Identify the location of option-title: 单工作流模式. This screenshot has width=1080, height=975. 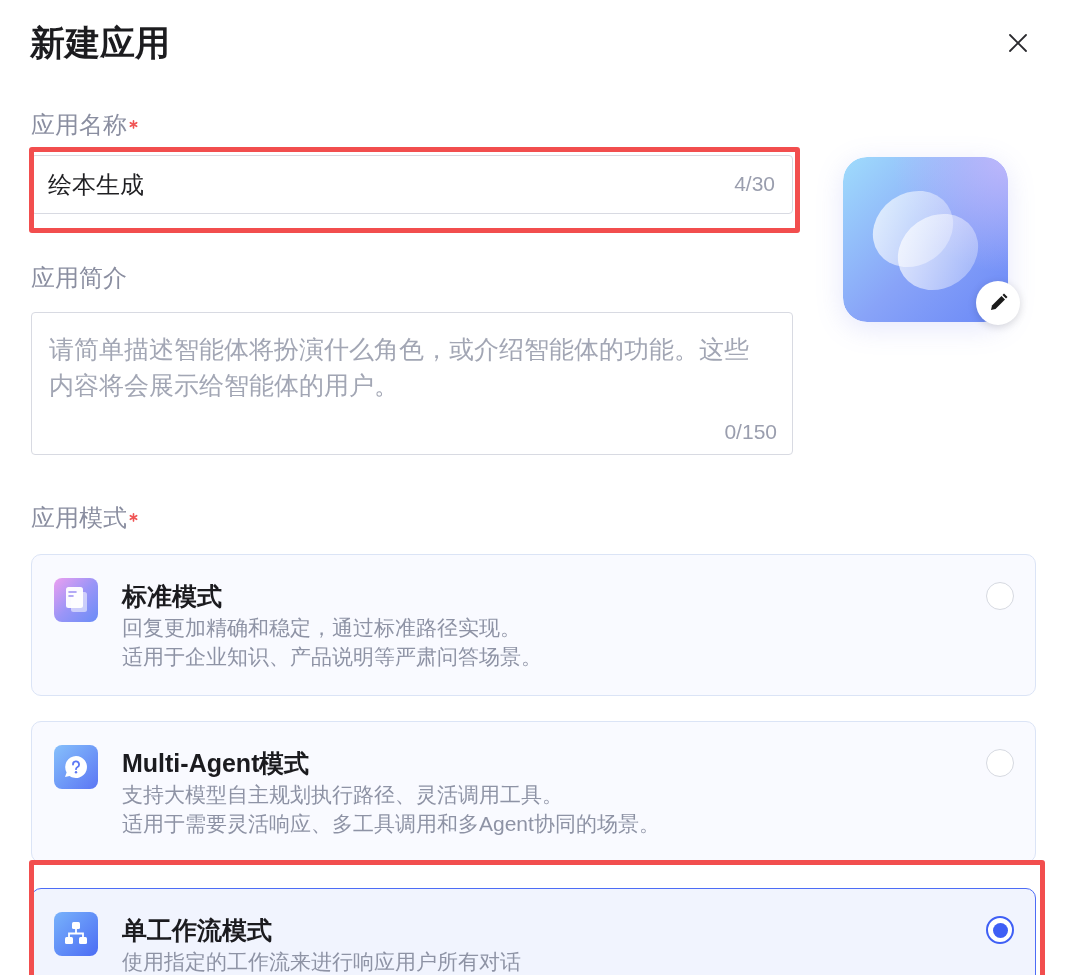
(197, 930).